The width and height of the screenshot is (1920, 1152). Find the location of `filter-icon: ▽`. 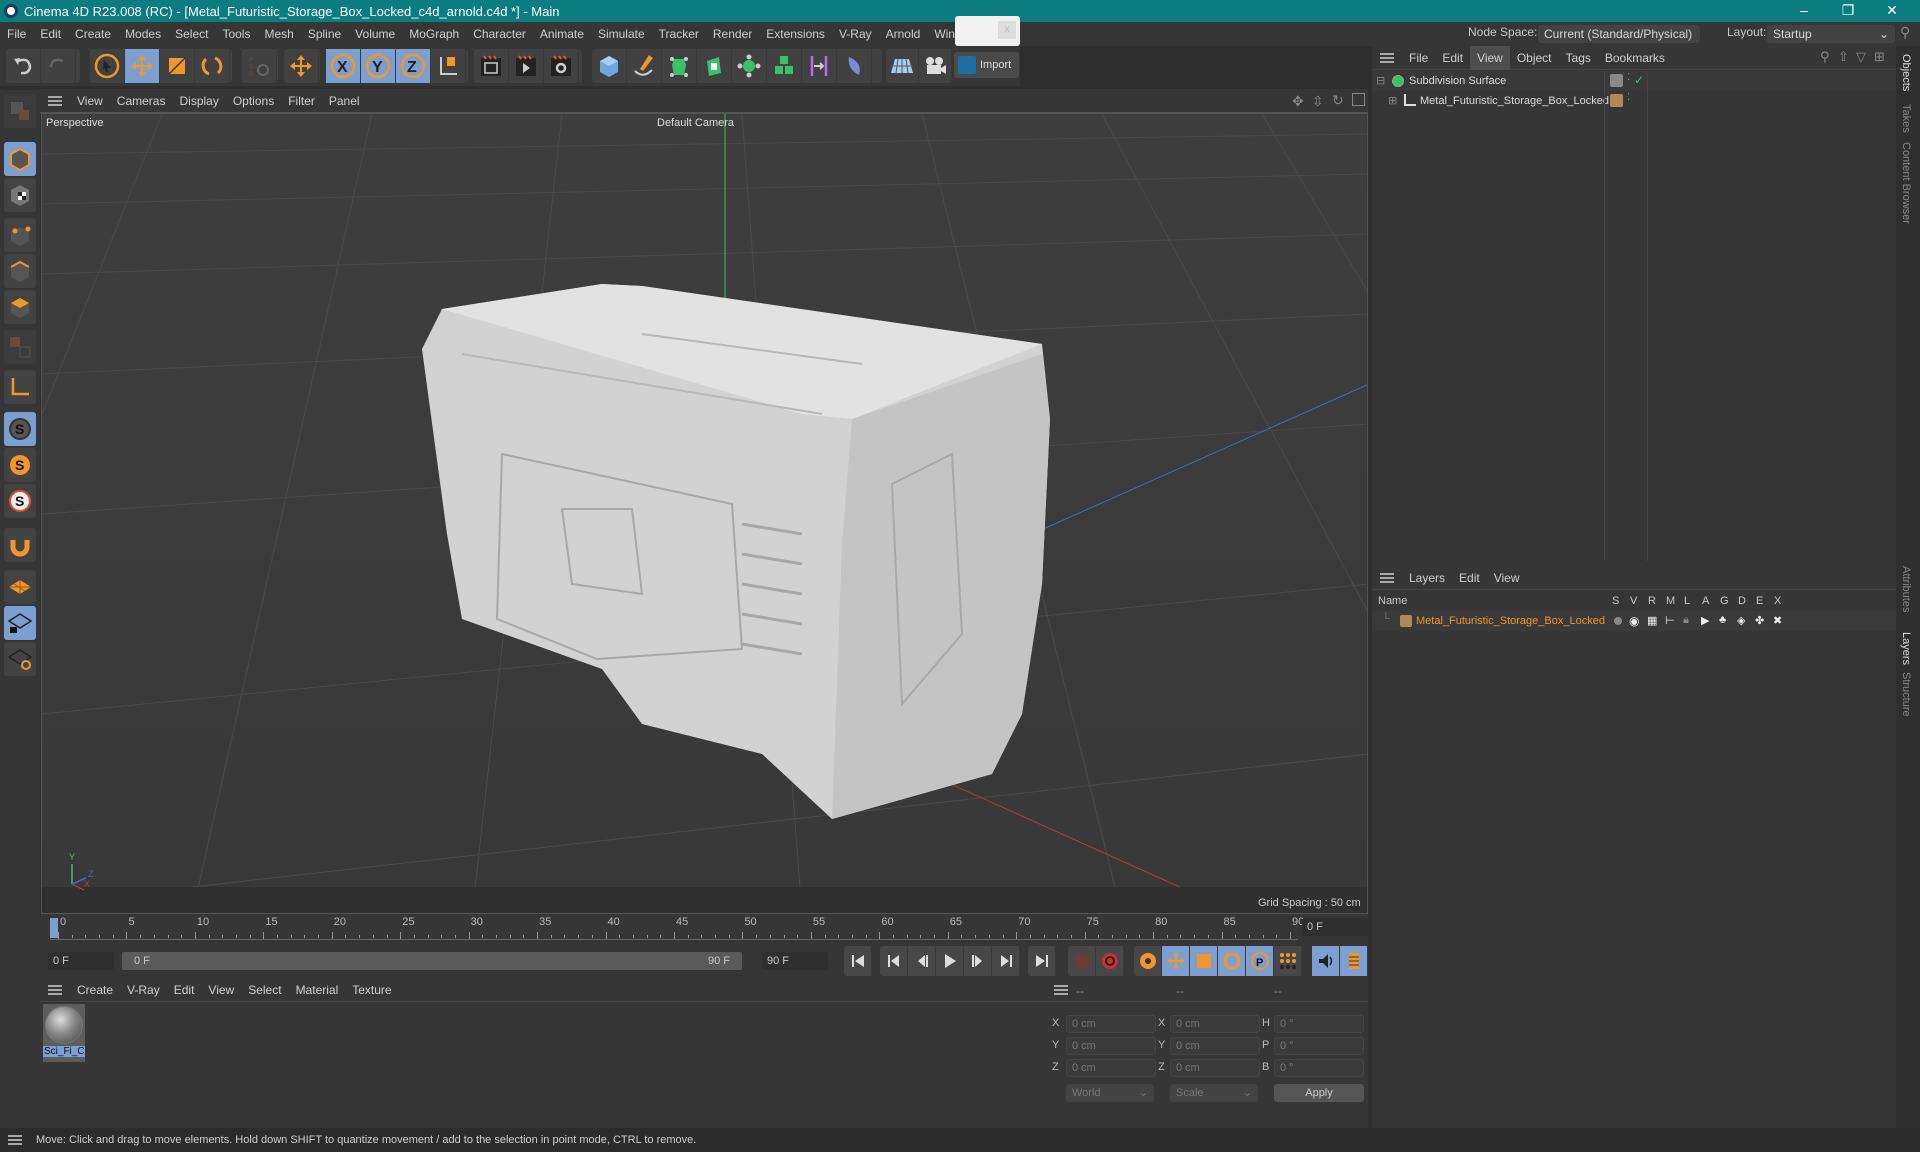

filter-icon: ▽ is located at coordinates (1861, 57).